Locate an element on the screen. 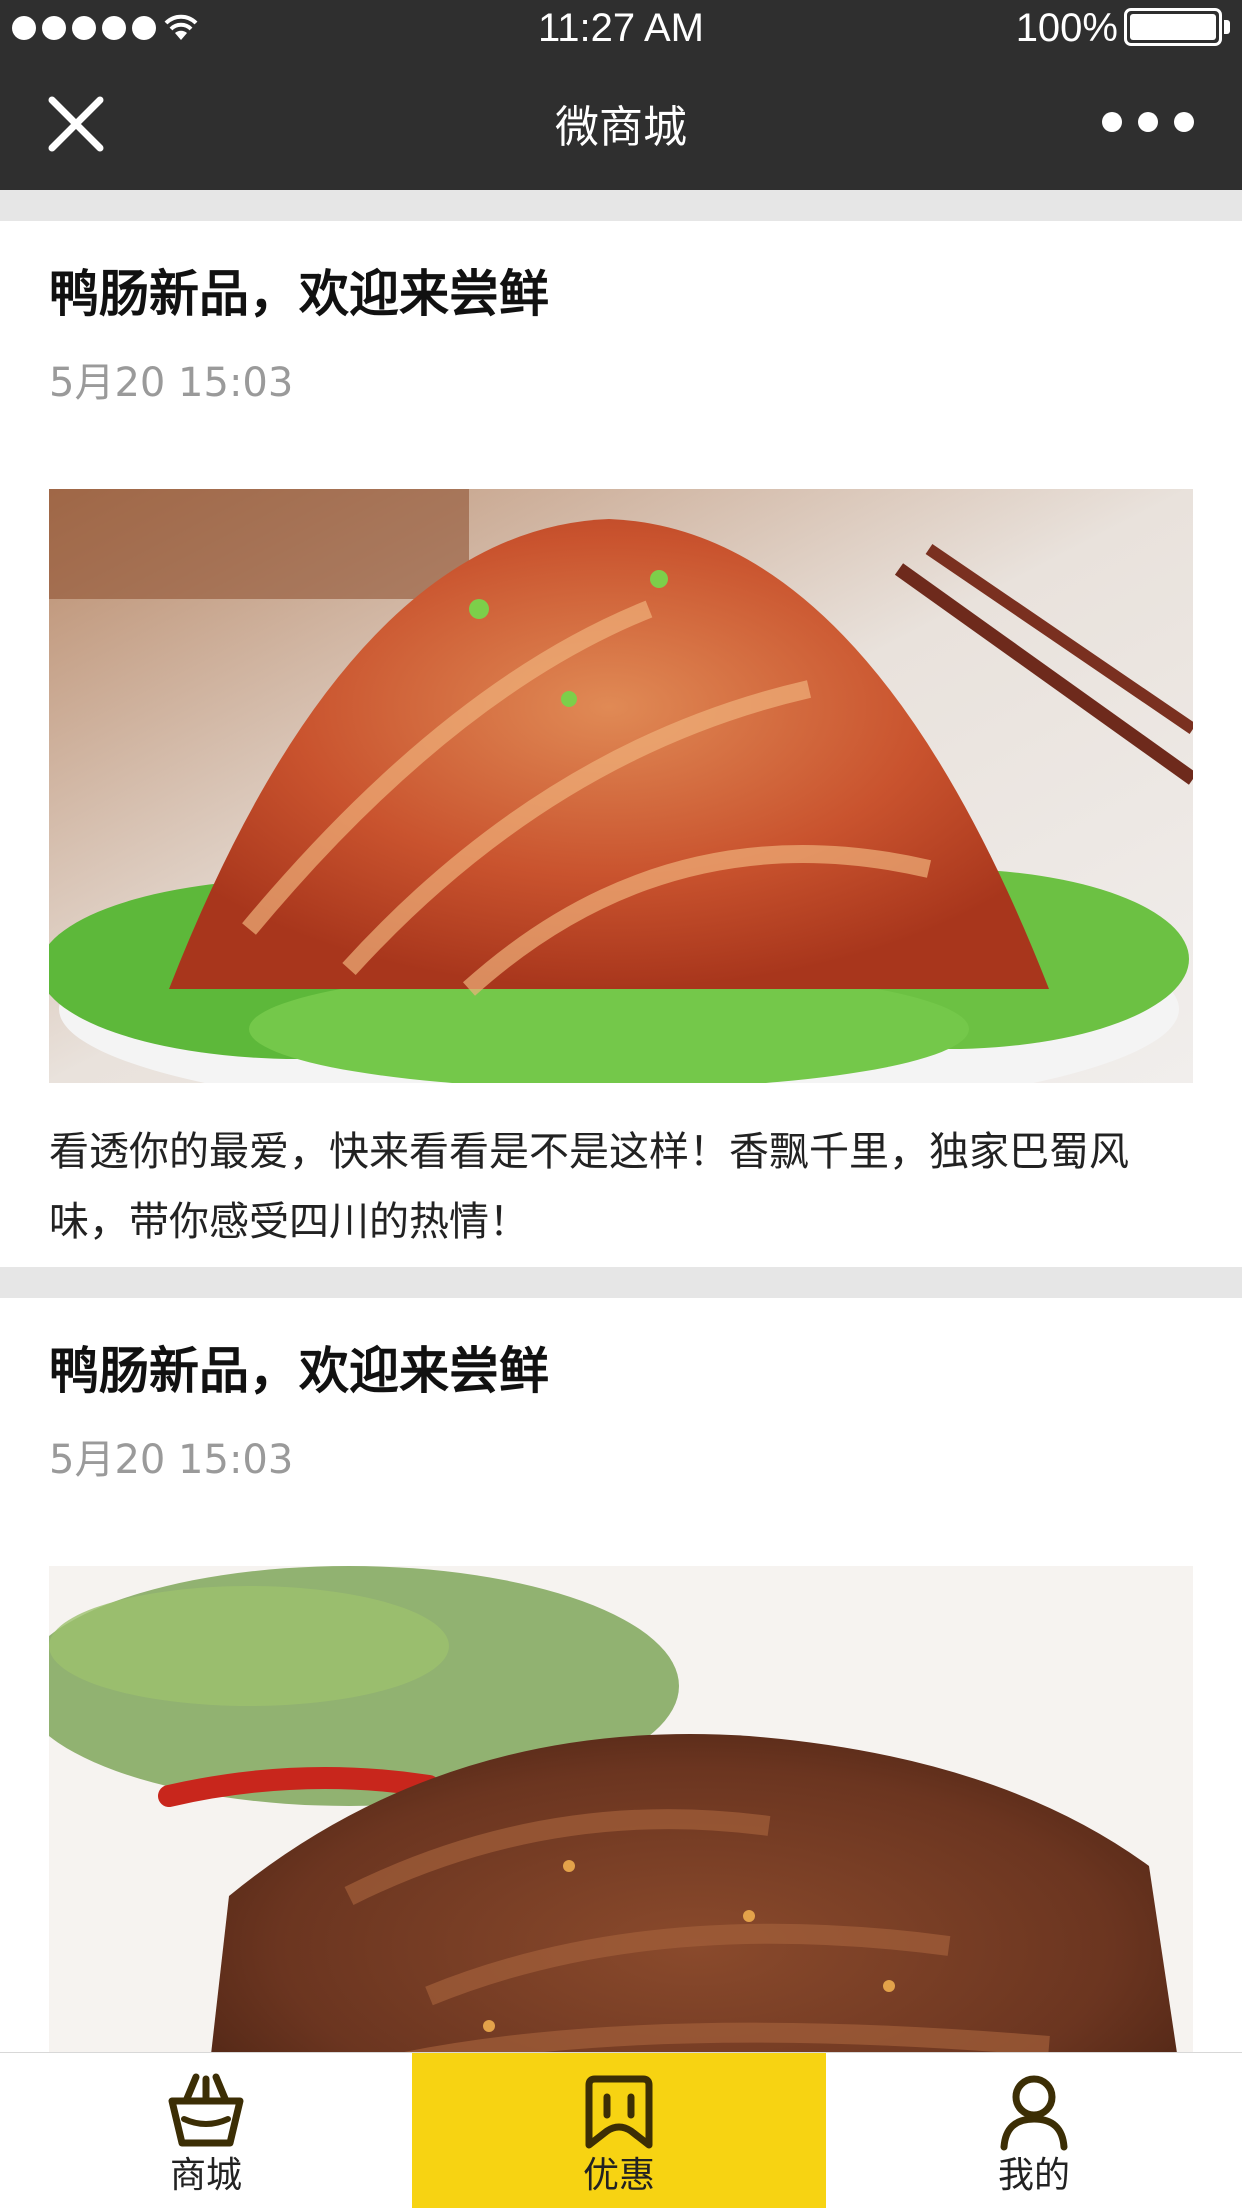 This screenshot has width=1242, height=2208. tab-mine: 我的 is located at coordinates (1034, 2130).